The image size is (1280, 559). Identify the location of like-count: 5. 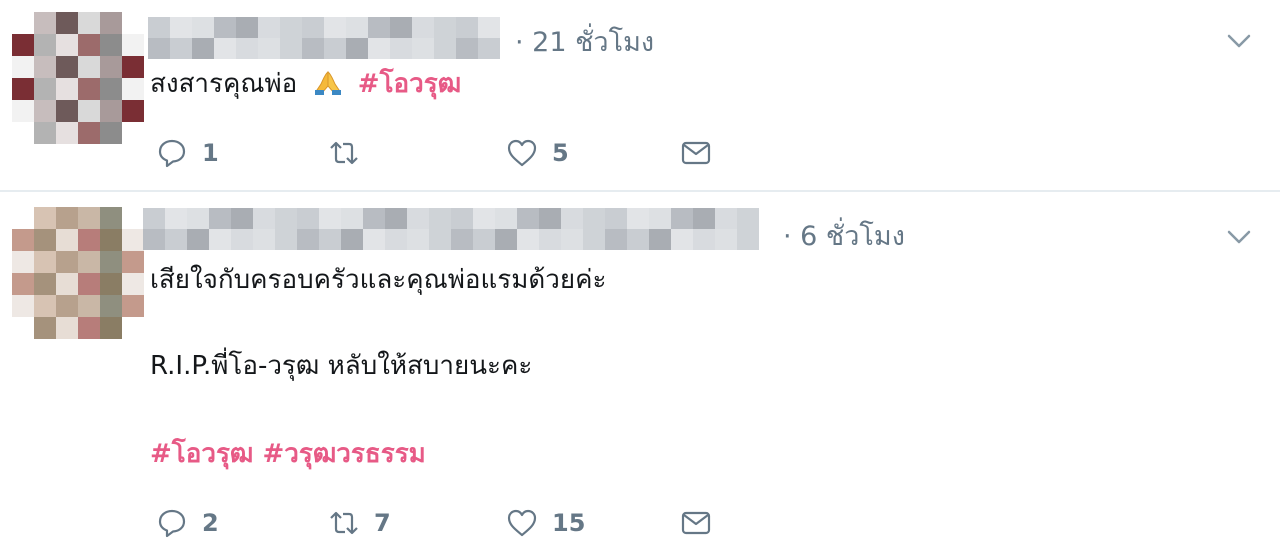
(560, 153).